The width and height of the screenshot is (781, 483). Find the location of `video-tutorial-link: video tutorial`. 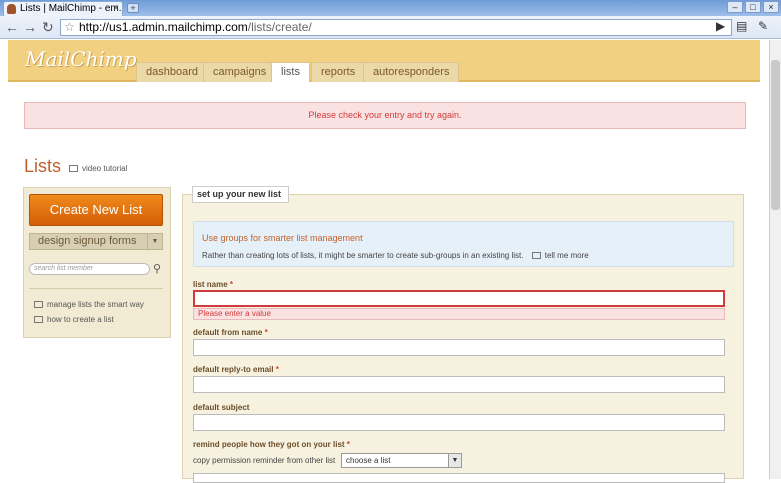

video-tutorial-link: video tutorial is located at coordinates (98, 168).